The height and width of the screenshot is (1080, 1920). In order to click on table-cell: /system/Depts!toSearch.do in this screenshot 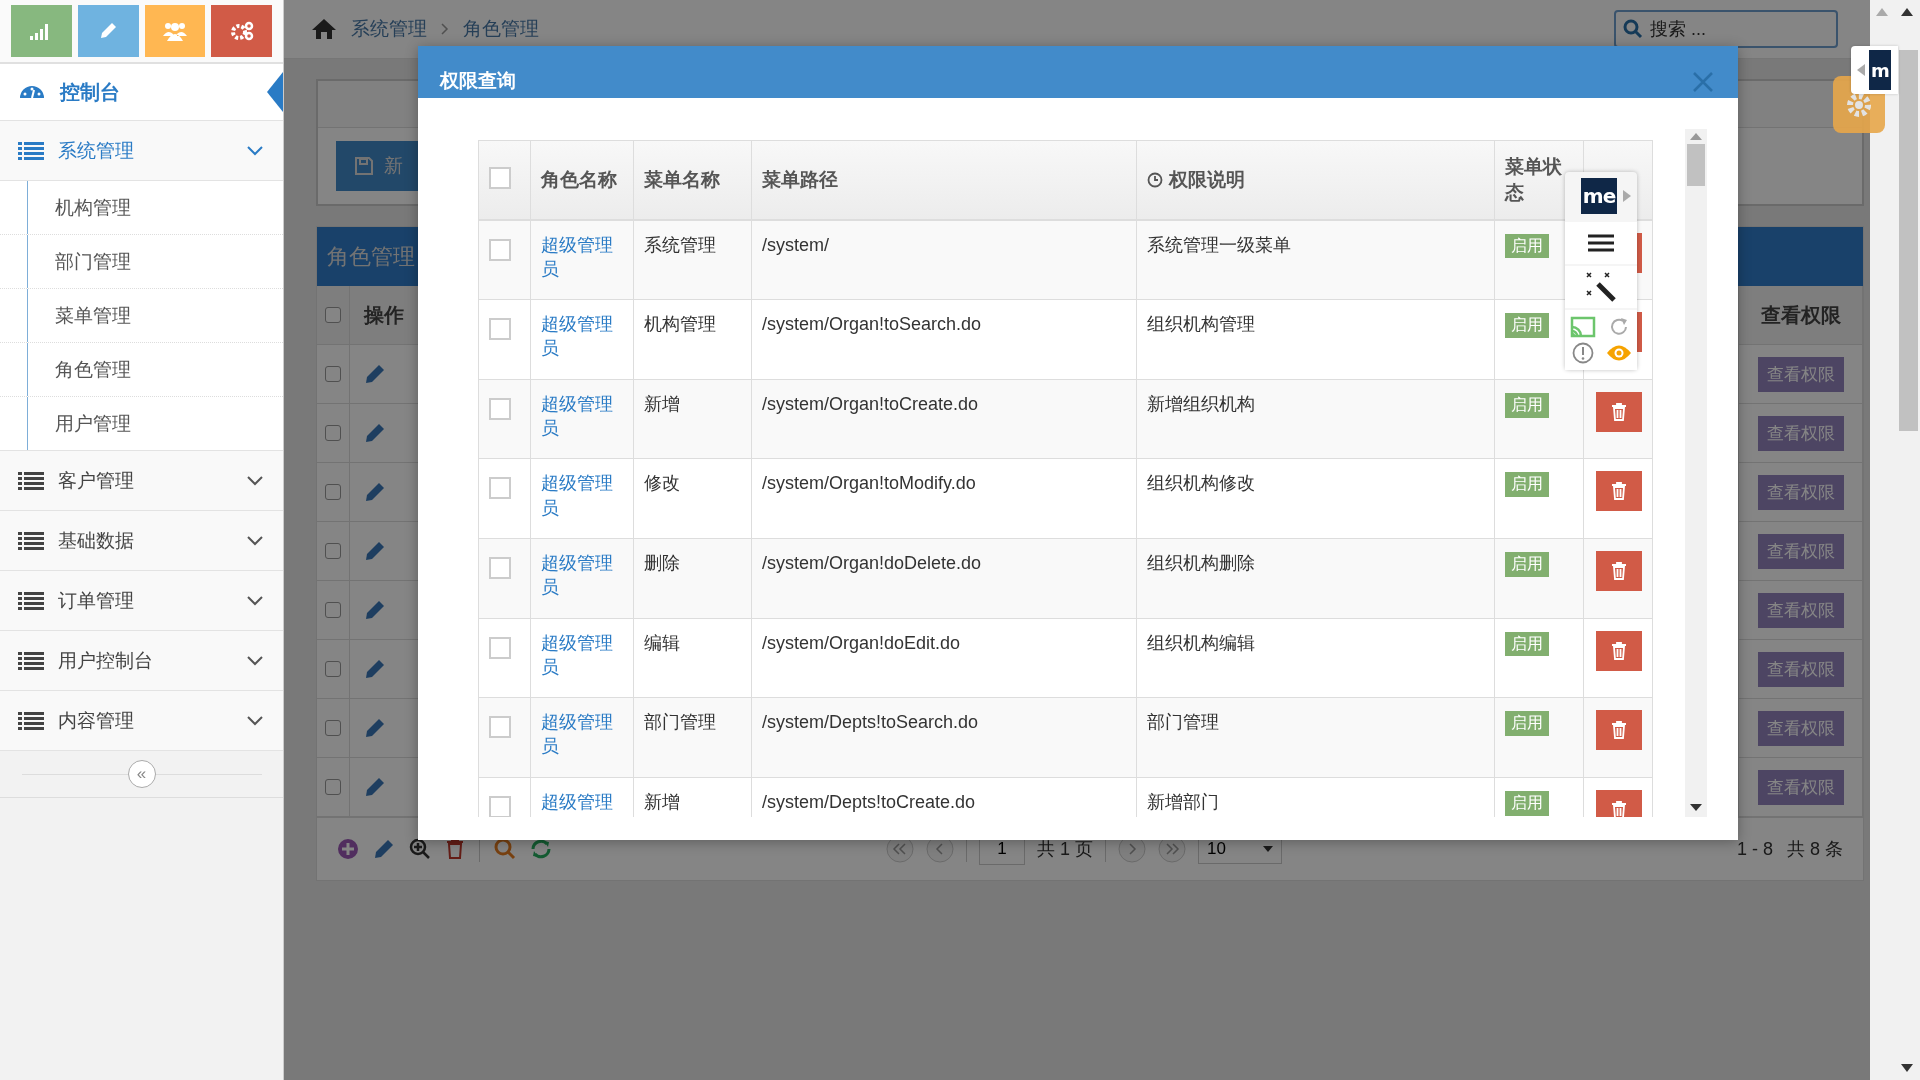, I will do `click(870, 722)`.